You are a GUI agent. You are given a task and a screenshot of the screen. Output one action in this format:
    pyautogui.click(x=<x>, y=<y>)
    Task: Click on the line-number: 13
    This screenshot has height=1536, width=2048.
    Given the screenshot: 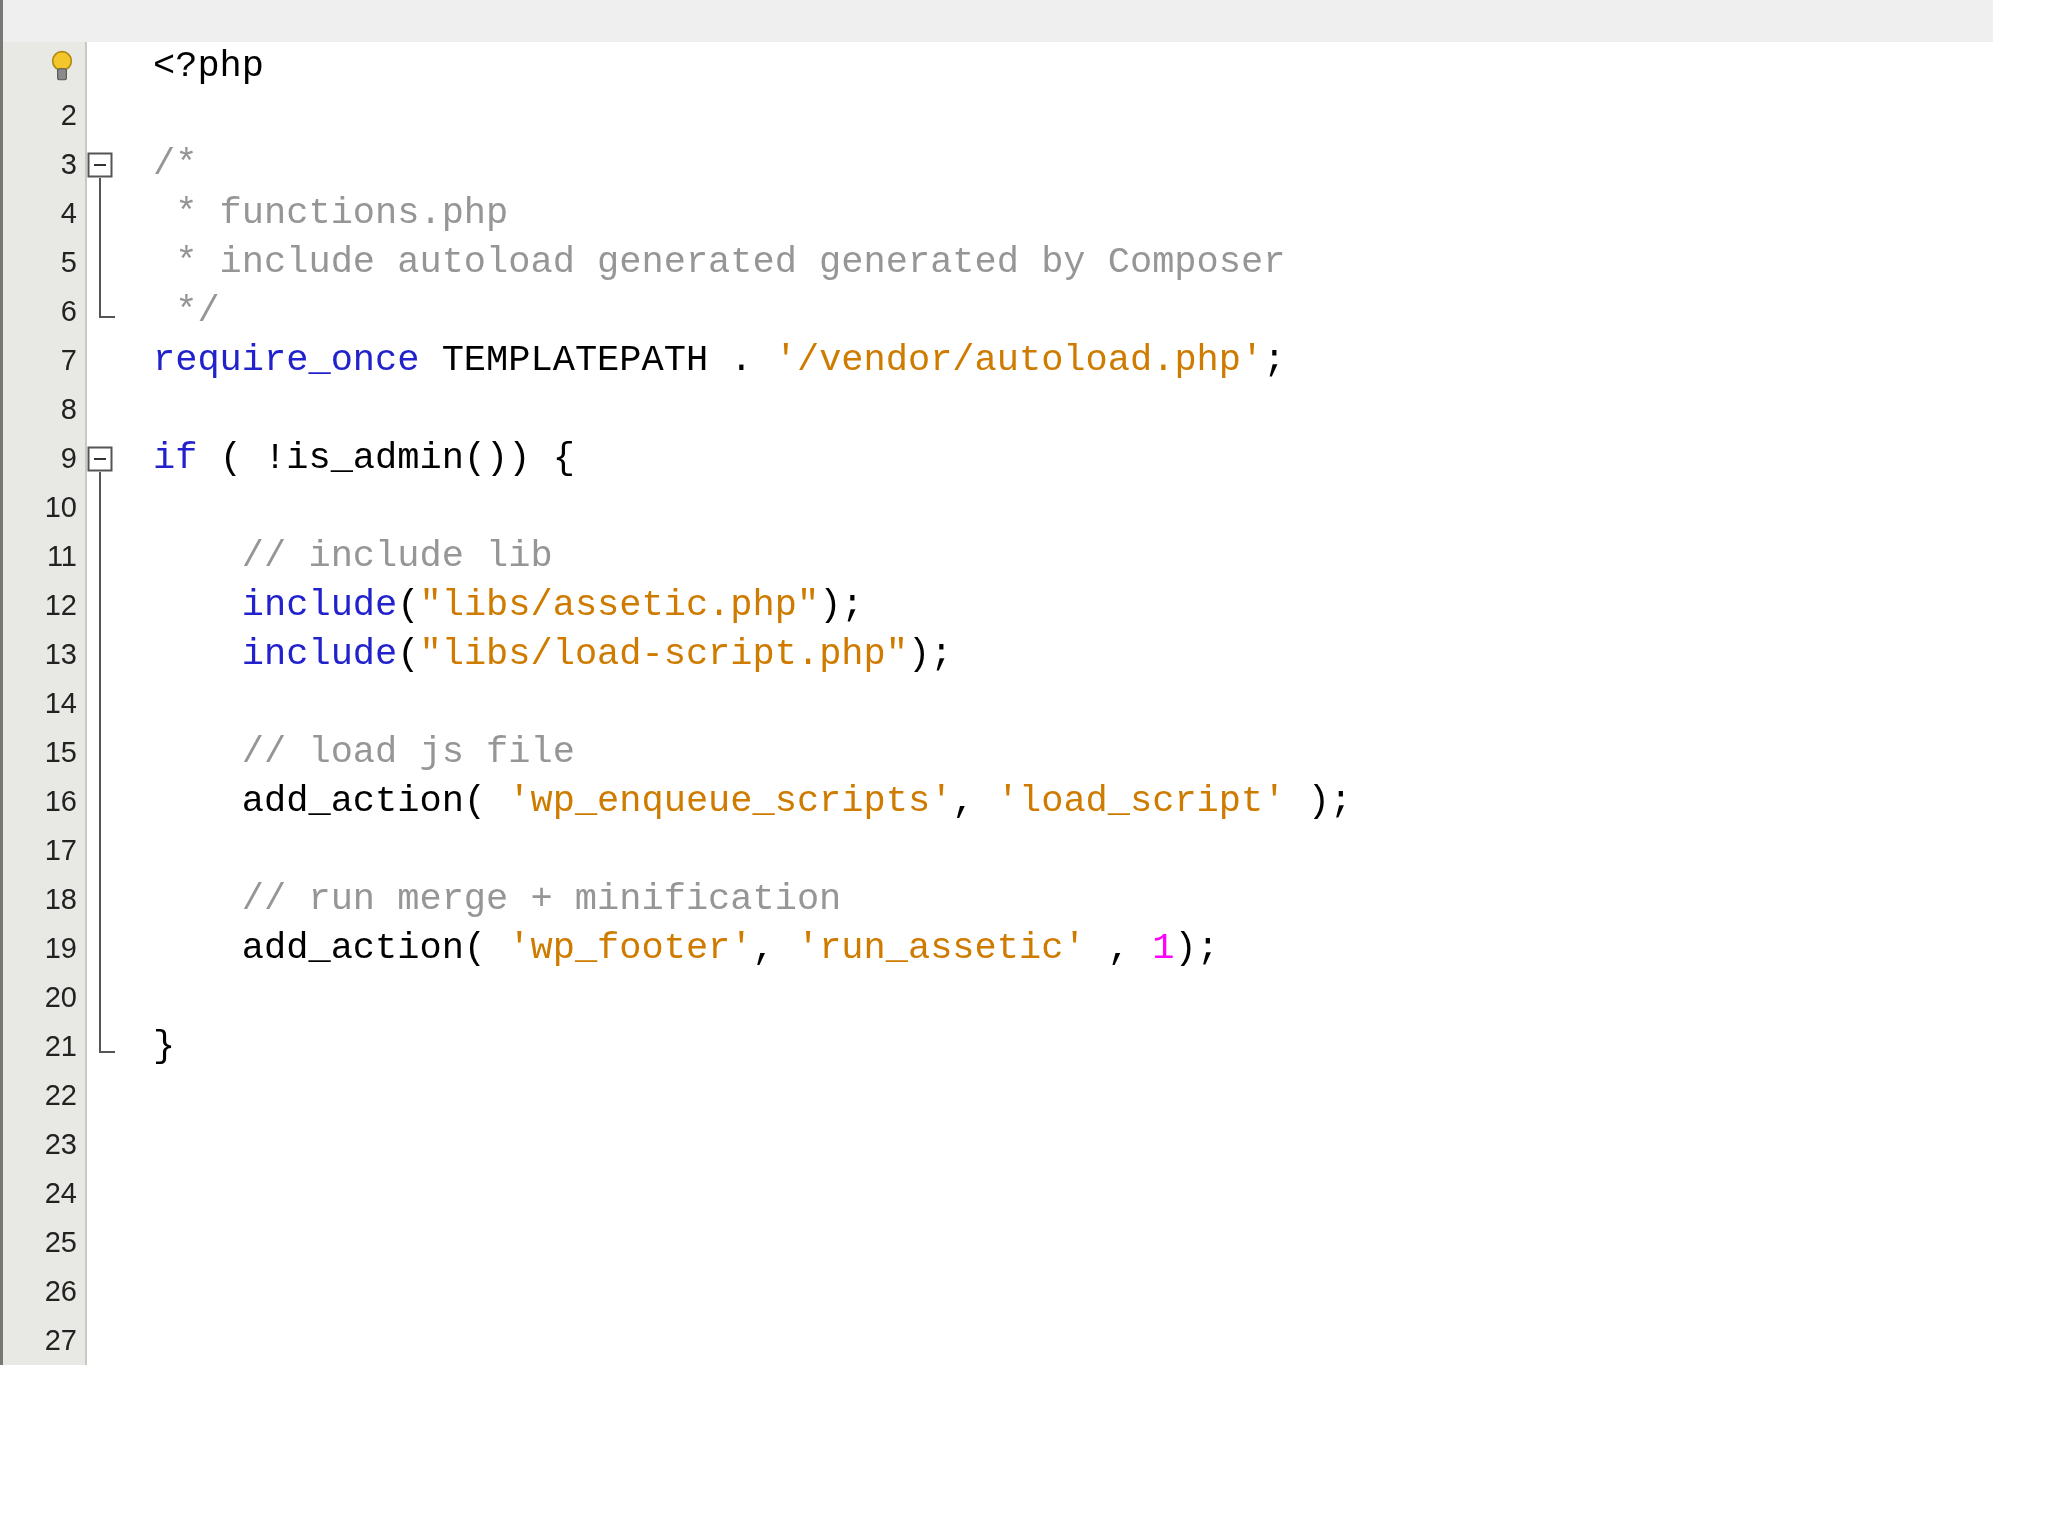 What is the action you would take?
    pyautogui.click(x=60, y=654)
    